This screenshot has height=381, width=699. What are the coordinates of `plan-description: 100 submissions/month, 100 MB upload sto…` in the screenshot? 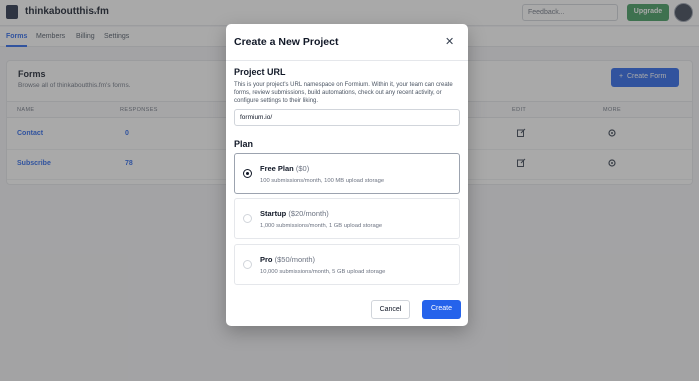 It's located at (322, 181).